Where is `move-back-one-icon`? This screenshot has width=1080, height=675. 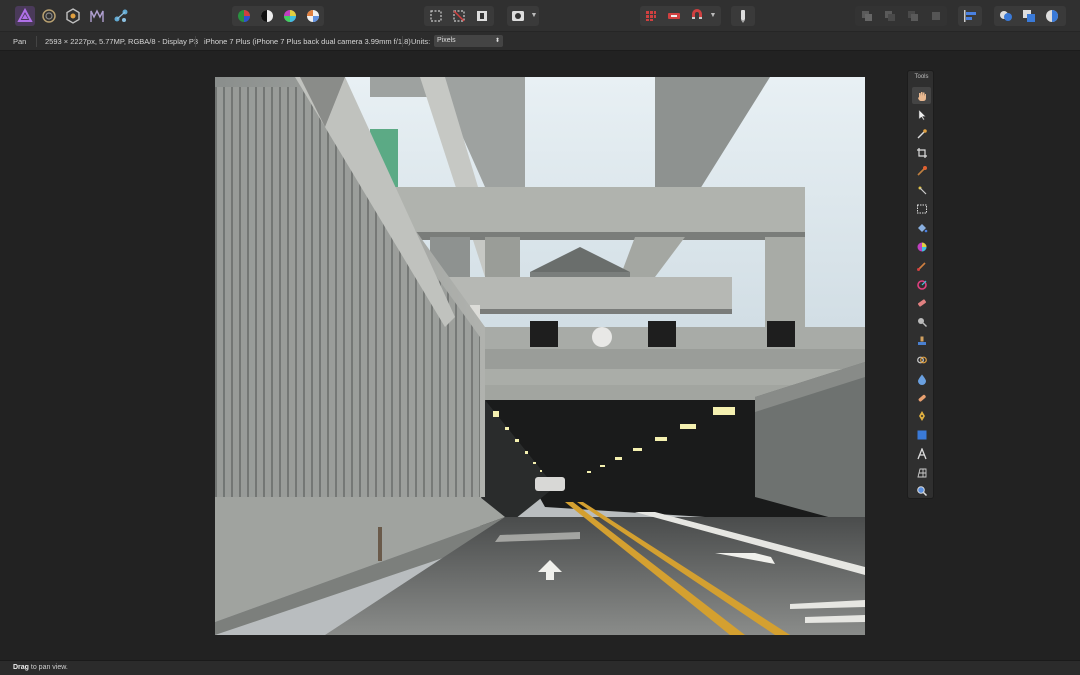 move-back-one-icon is located at coordinates (890, 16).